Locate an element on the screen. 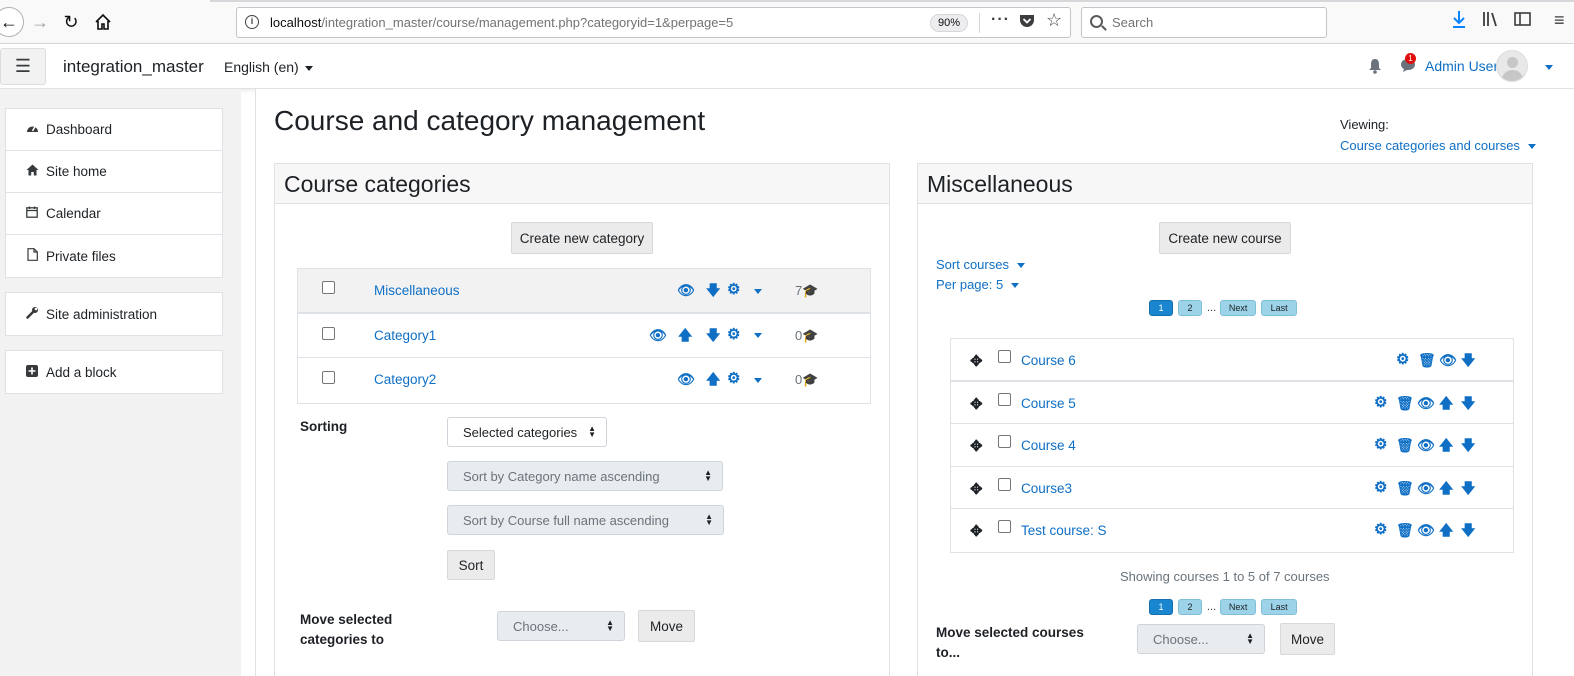 The height and width of the screenshot is (676, 1574). bookmark-star-icon: ☆ is located at coordinates (1054, 20).